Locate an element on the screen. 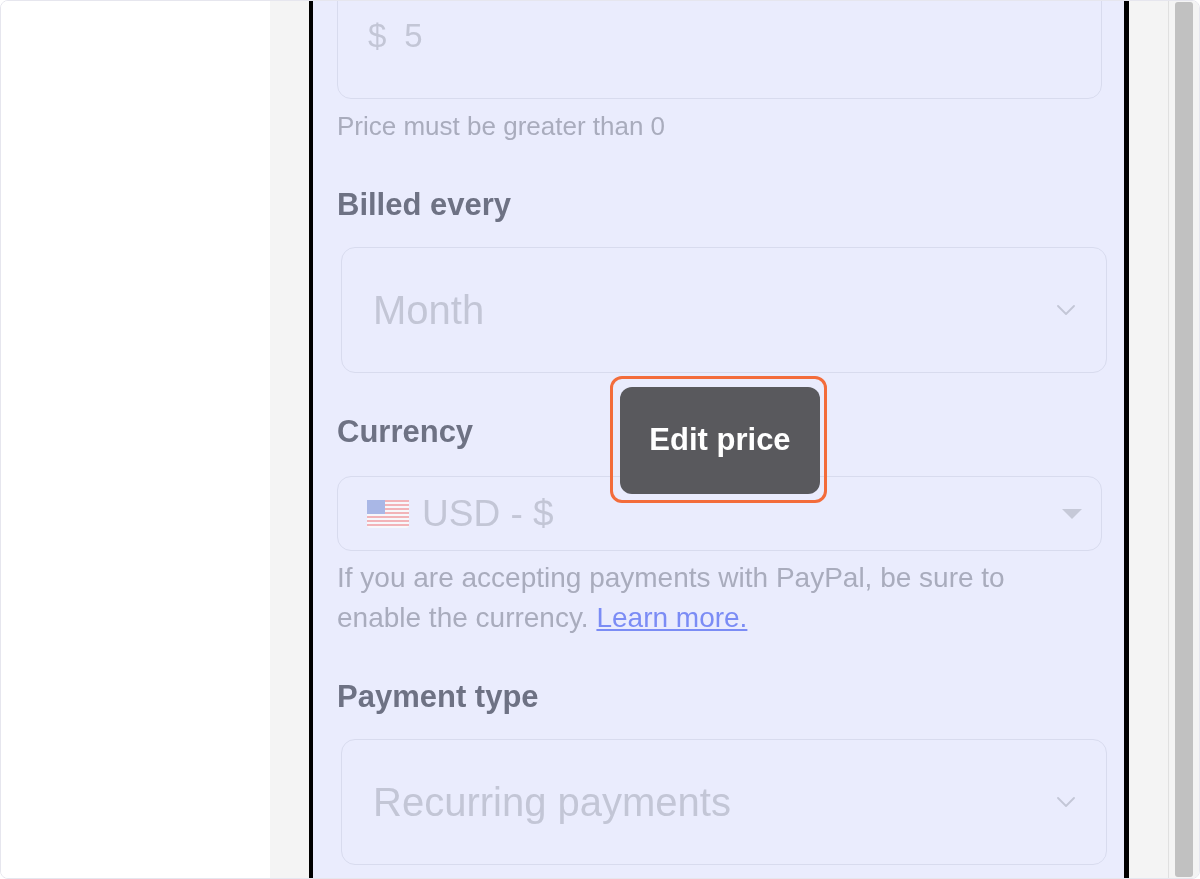  flag-icon is located at coordinates (388, 513).